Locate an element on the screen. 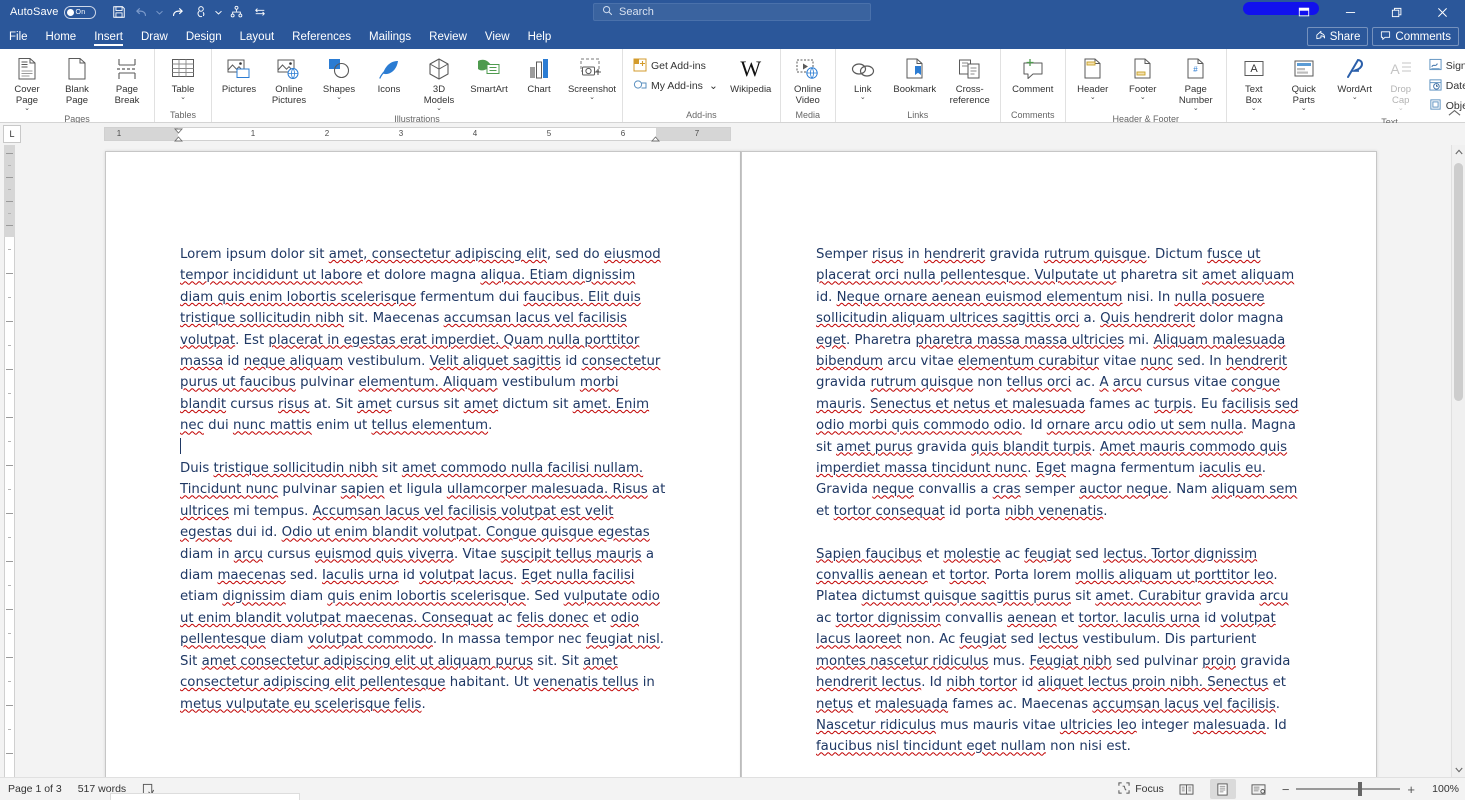  zoom-level-button: 100% is located at coordinates (1442, 789).